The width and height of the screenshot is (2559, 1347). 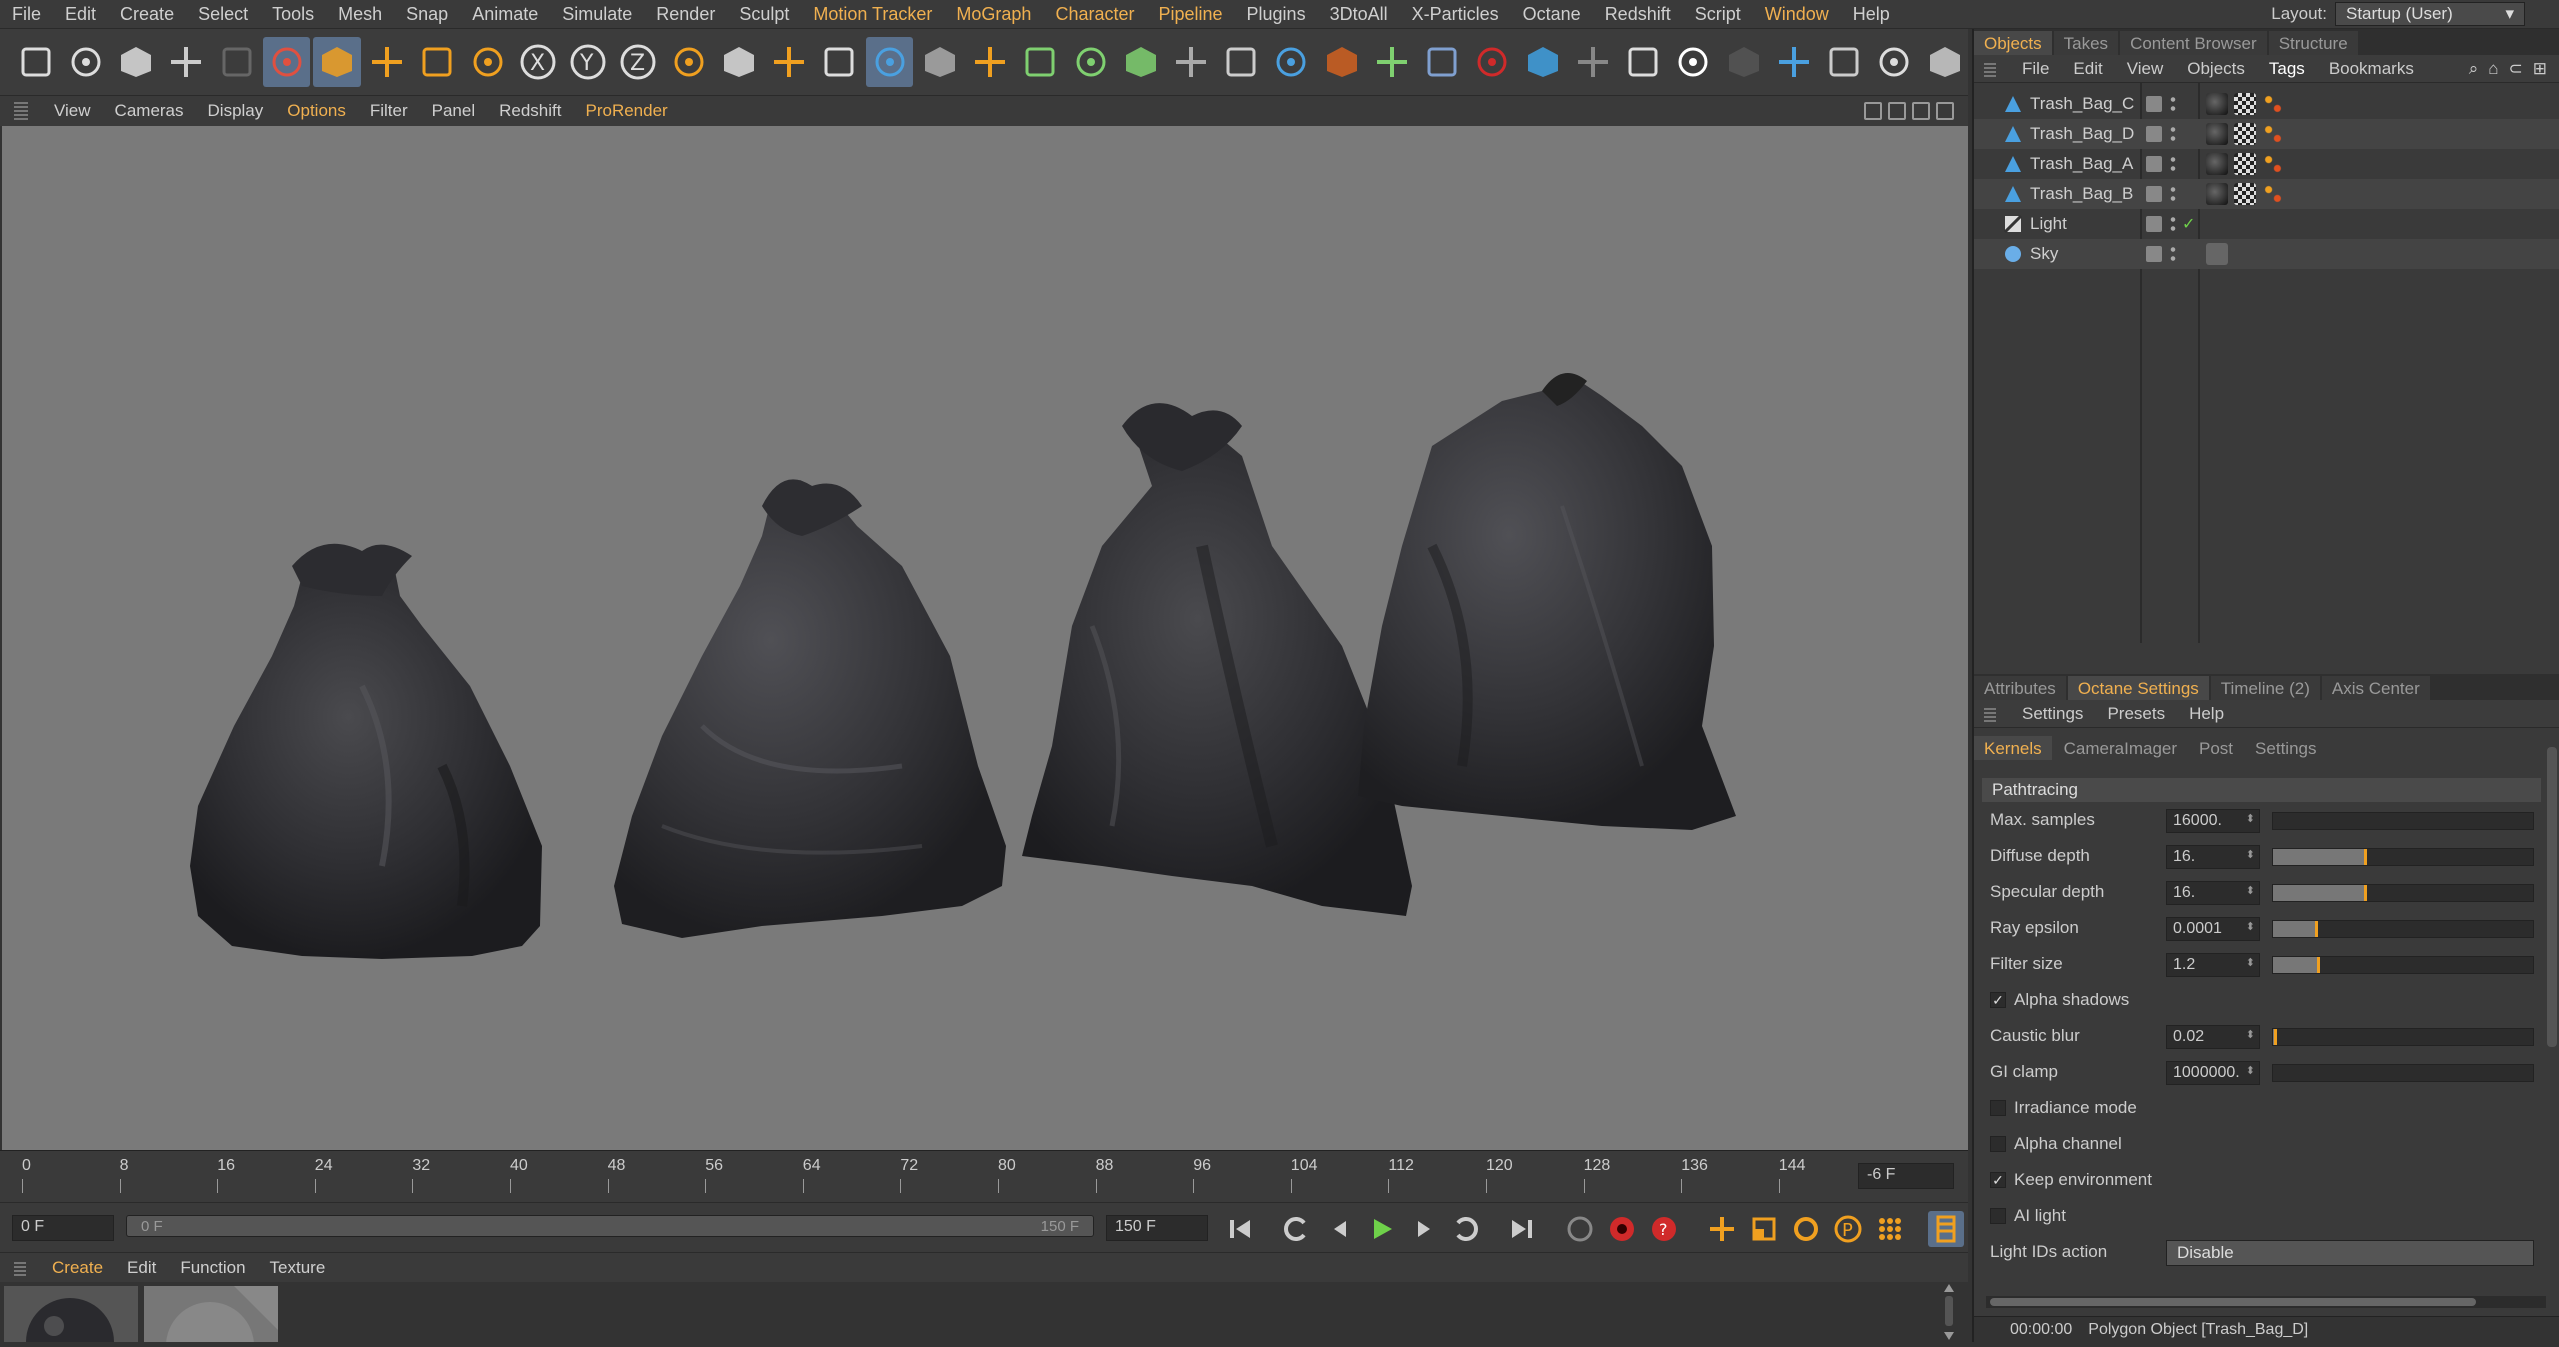 I want to click on tab-structure: Structure, so click(x=2313, y=43).